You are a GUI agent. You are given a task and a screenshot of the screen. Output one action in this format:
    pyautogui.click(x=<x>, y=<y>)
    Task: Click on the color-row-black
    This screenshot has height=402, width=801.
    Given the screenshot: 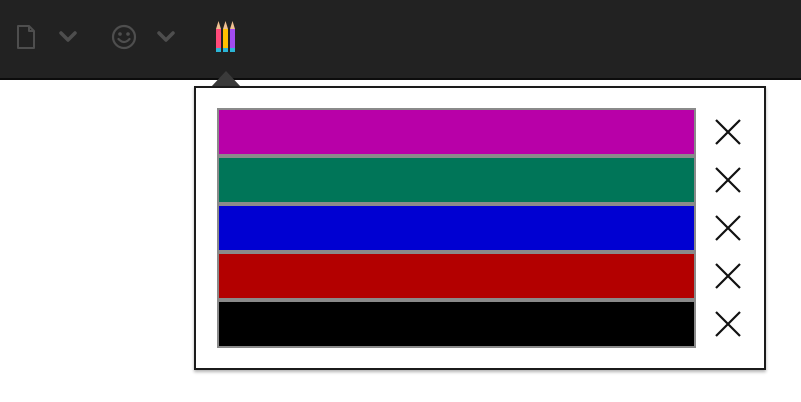 What is the action you would take?
    pyautogui.click(x=480, y=324)
    